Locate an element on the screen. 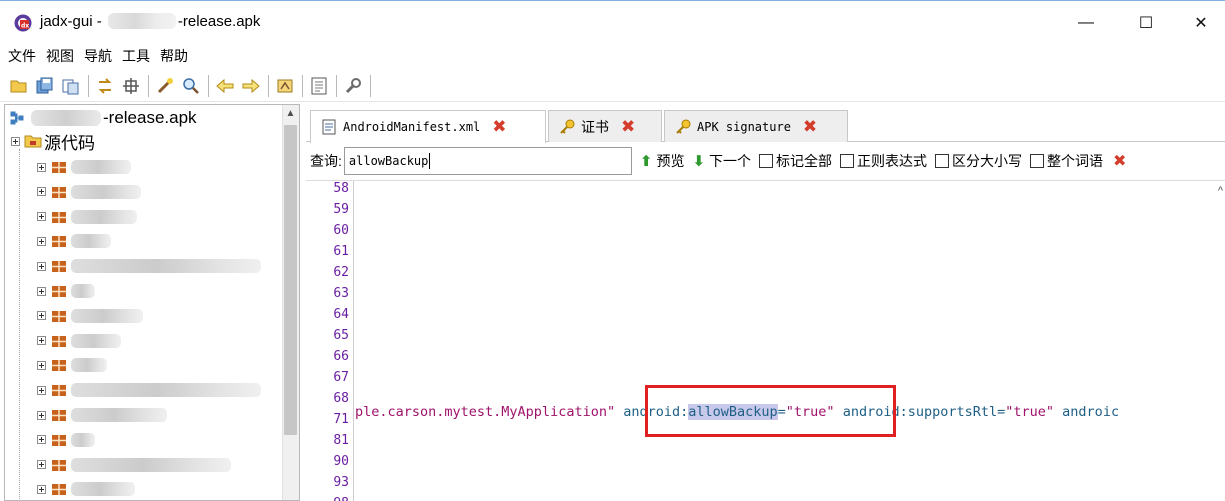 The height and width of the screenshot is (501, 1225). window-title-suffix: -release.apk is located at coordinates (219, 21).